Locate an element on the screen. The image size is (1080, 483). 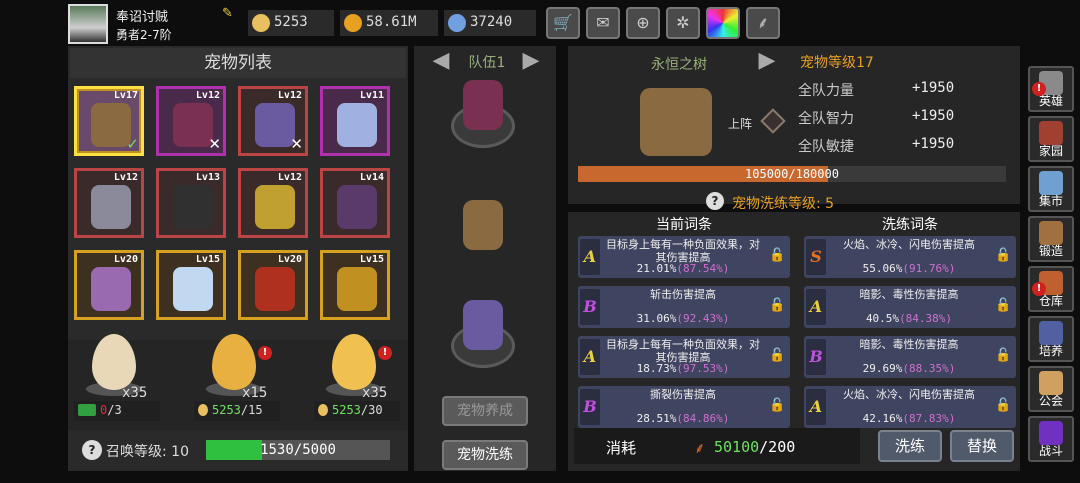
affix-max: (84.38%) is located at coordinates (926, 318).